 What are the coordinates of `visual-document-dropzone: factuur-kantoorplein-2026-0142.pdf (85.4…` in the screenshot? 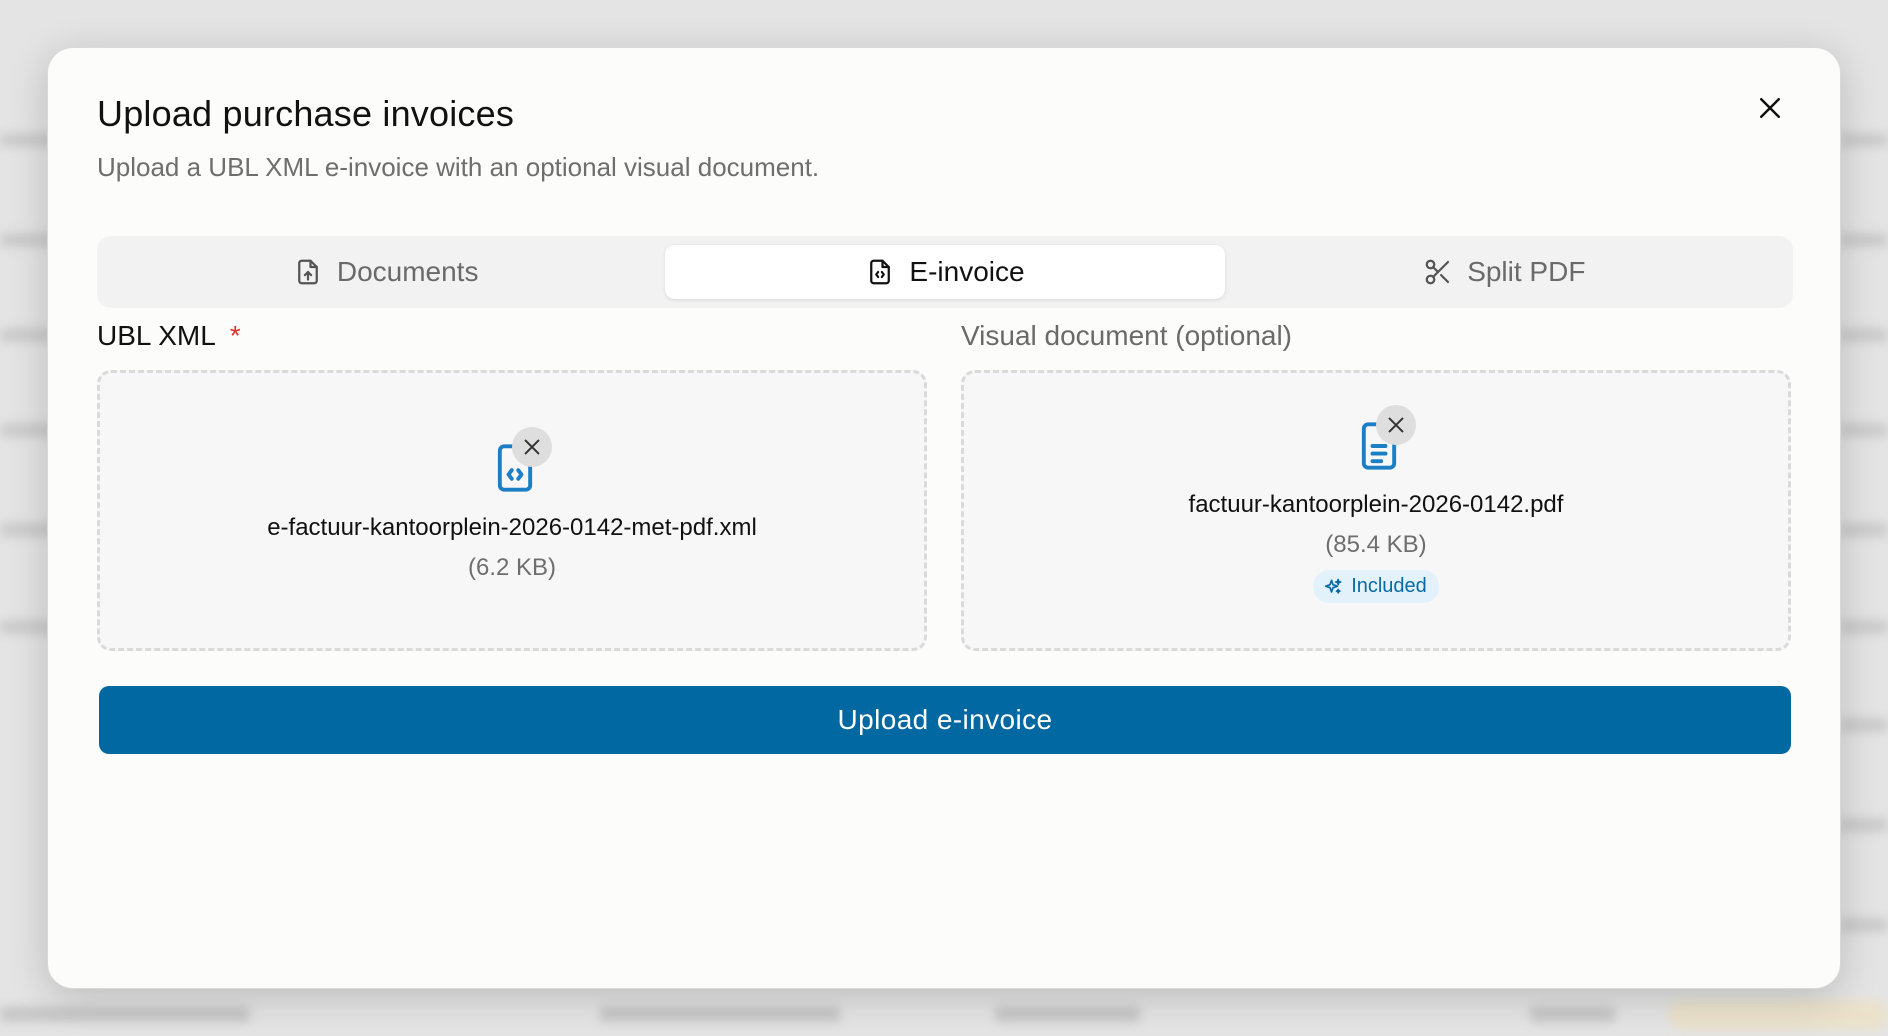 It's located at (1376, 510).